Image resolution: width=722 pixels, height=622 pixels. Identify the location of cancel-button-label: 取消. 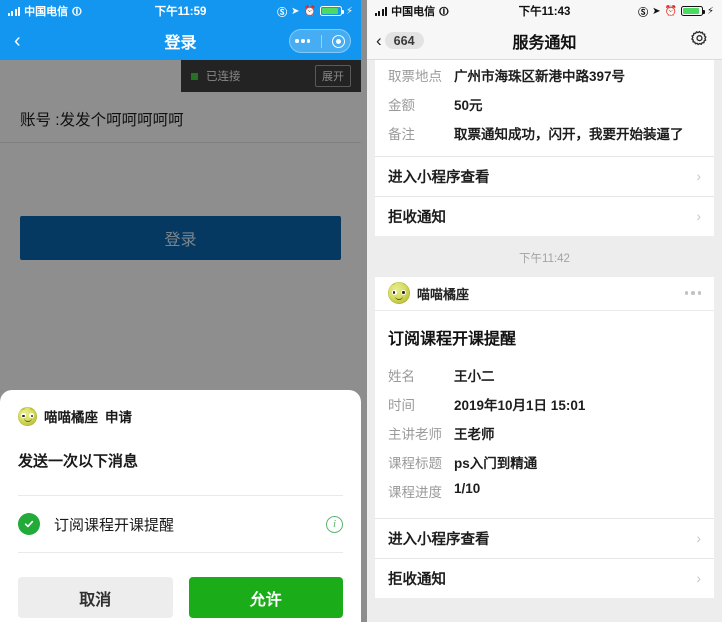
(95, 600).